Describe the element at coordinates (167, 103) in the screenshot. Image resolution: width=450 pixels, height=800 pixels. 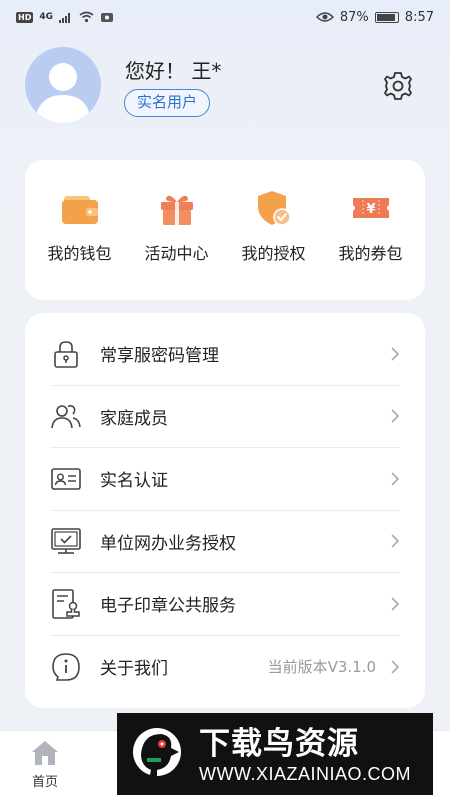
I see `verified-user-badge: 实名用户` at that location.